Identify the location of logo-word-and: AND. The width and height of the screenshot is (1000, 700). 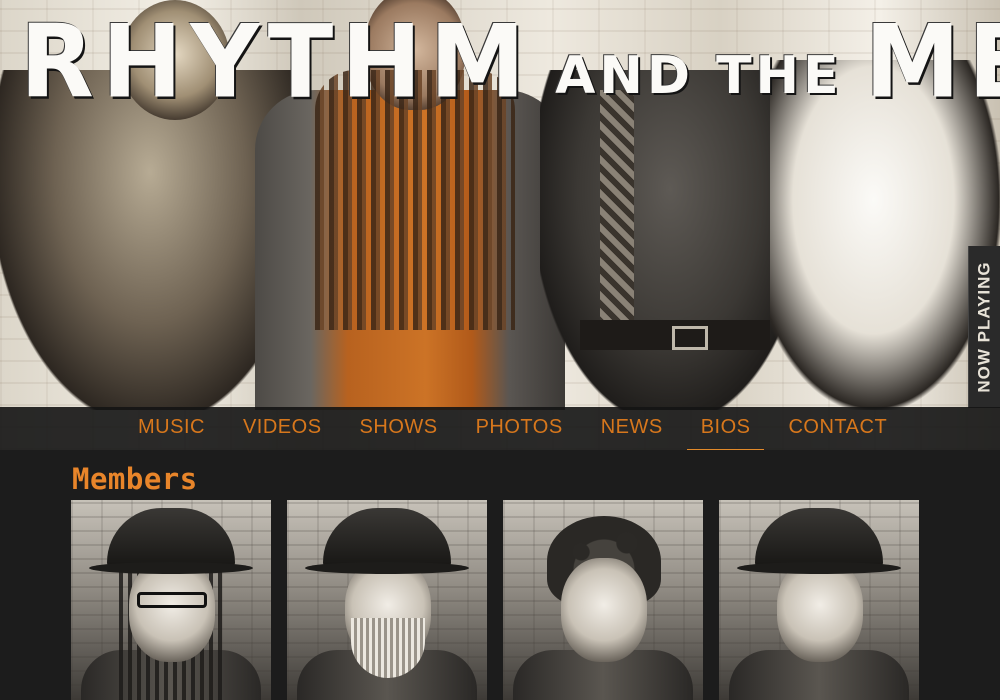
(625, 76).